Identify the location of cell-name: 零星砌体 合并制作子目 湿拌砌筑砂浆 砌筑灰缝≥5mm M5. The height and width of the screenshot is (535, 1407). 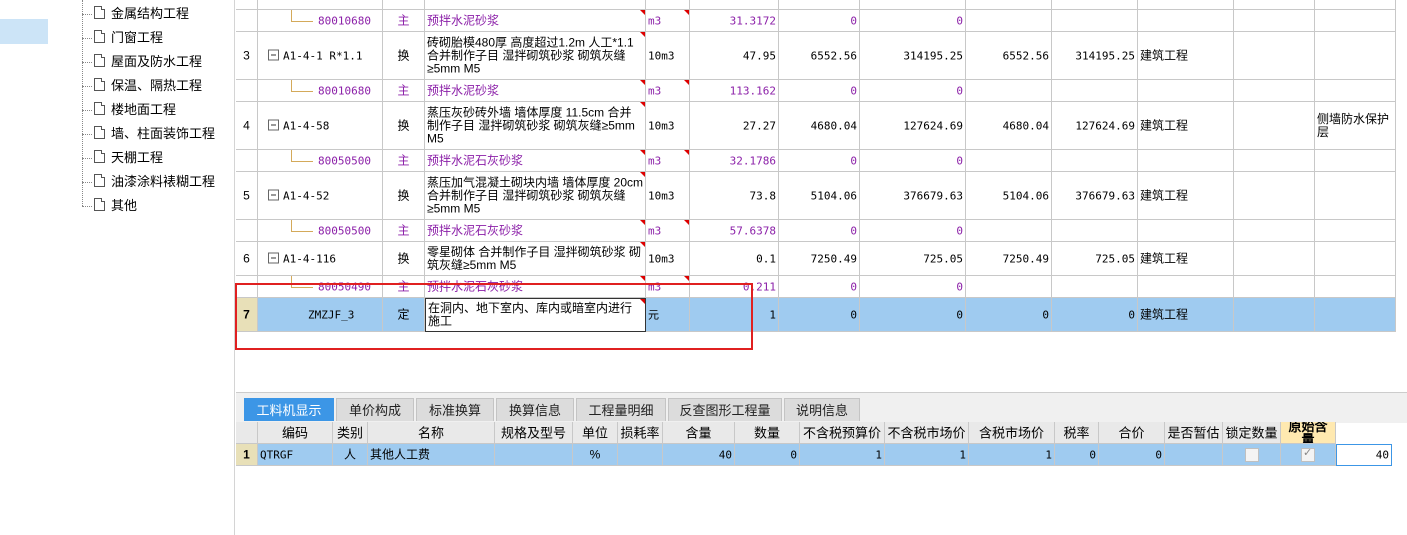
(535, 259).